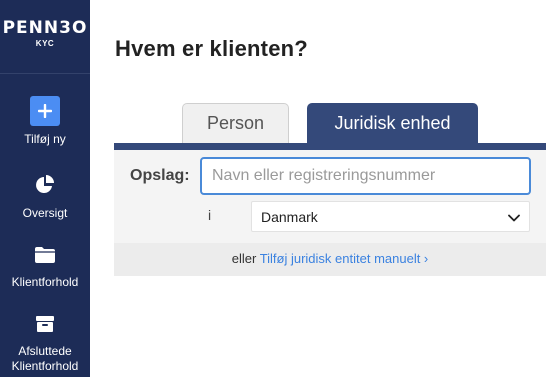  Describe the element at coordinates (289, 216) in the screenshot. I see `country-selected-value: Danmark` at that location.